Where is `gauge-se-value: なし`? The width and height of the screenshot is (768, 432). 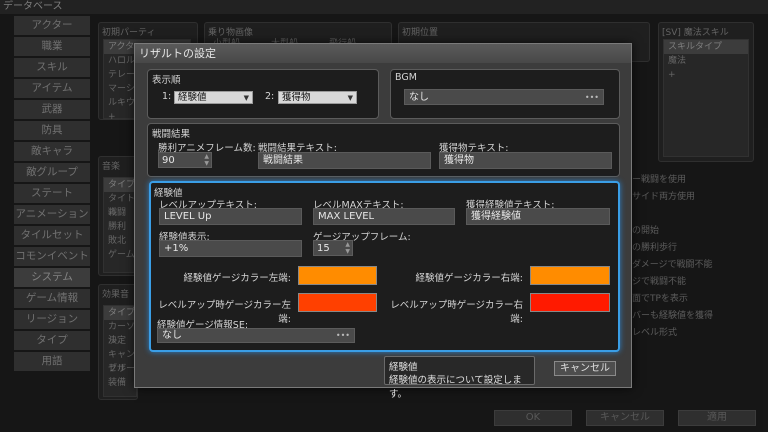 gauge-se-value: なし is located at coordinates (172, 335).